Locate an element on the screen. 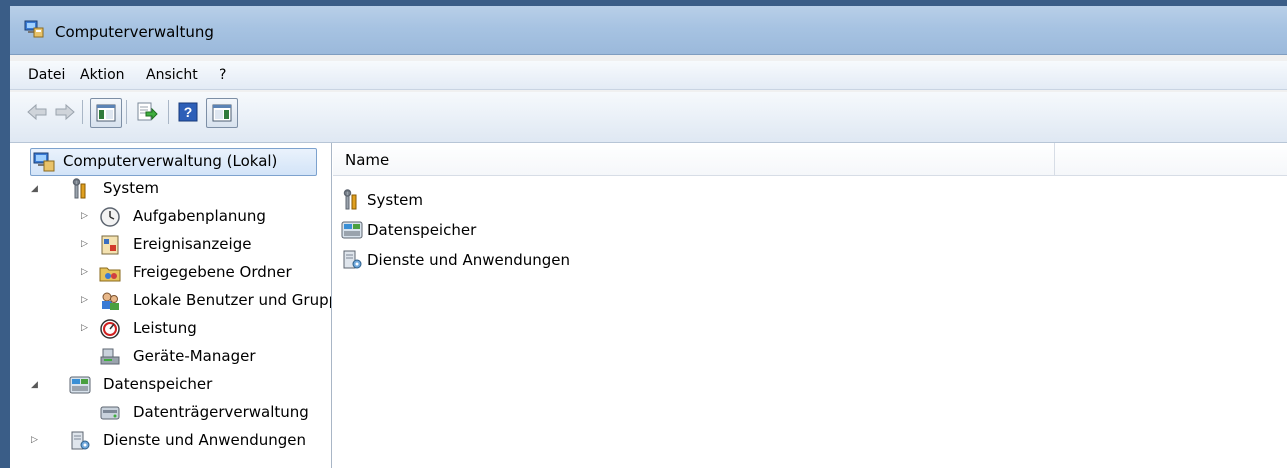 This screenshot has width=1287, height=468. tree-label: Aufgabenplanung is located at coordinates (199, 216).